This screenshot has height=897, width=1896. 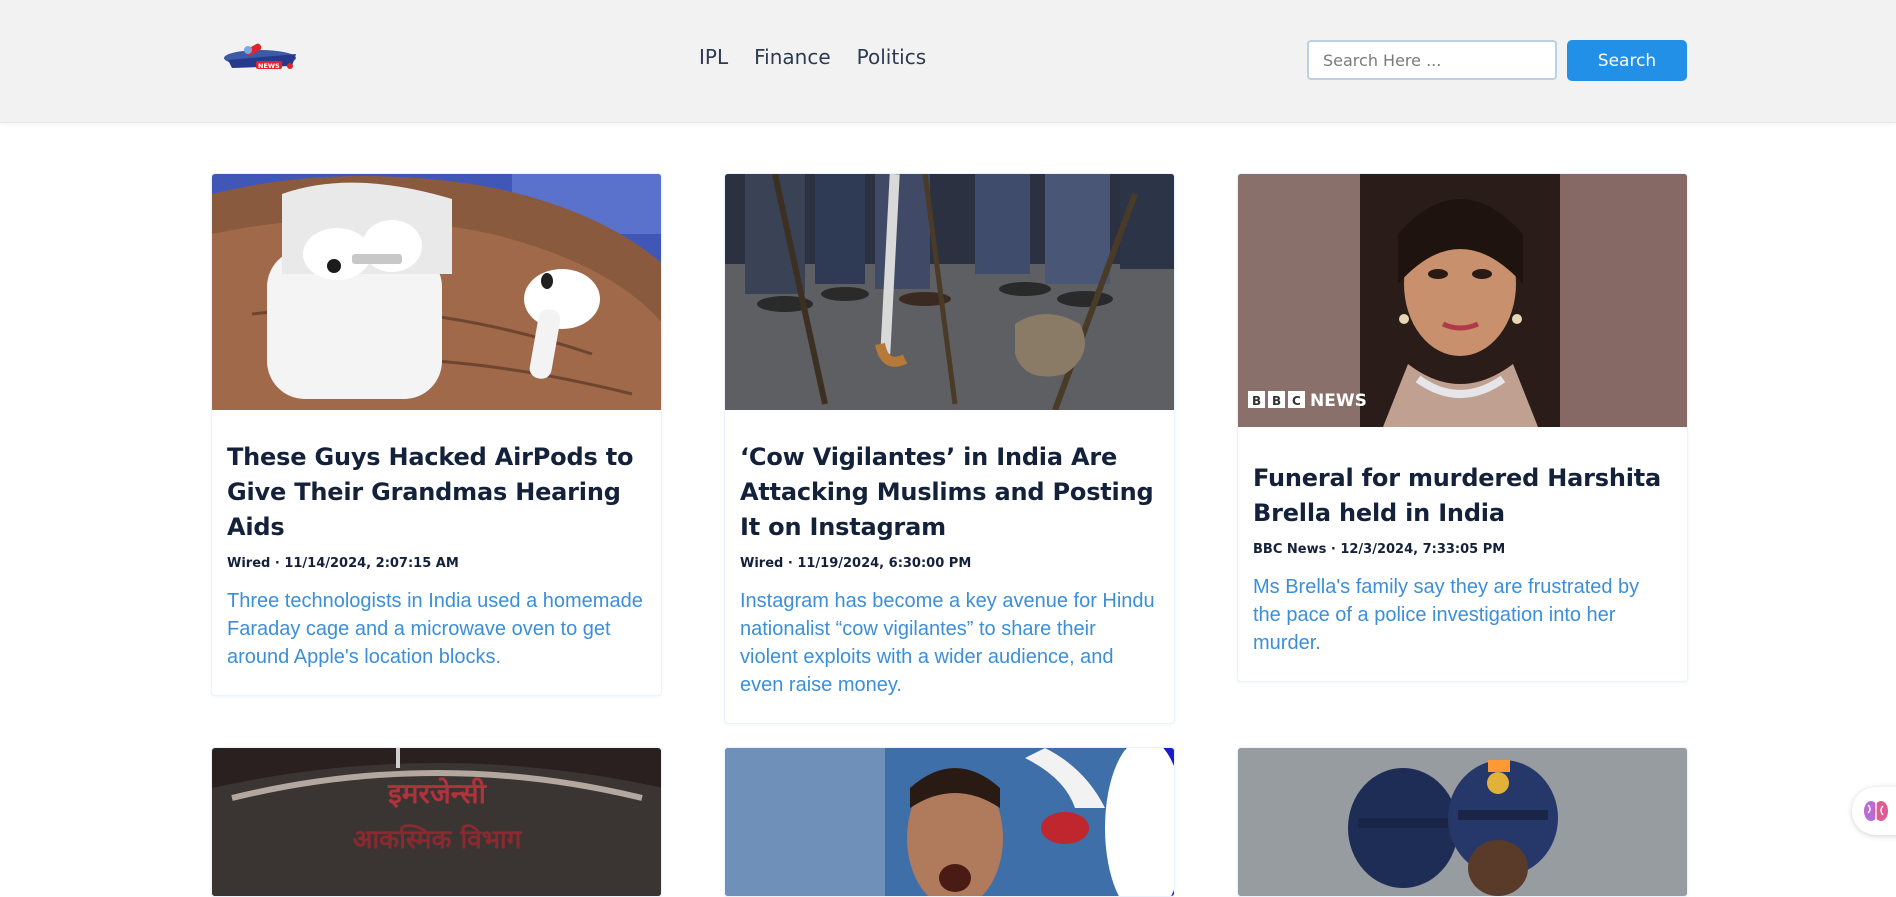 I want to click on article-image-cricket-batters, so click(x=1462, y=822).